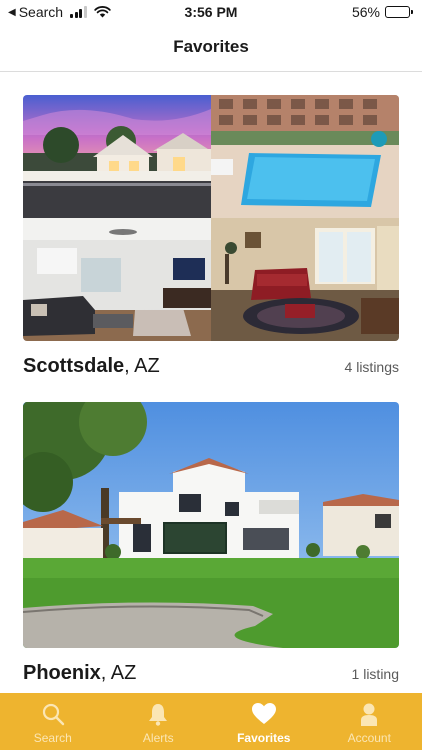 The width and height of the screenshot is (422, 750). Describe the element at coordinates (305, 156) in the screenshot. I see `photo-apartment-pool` at that location.